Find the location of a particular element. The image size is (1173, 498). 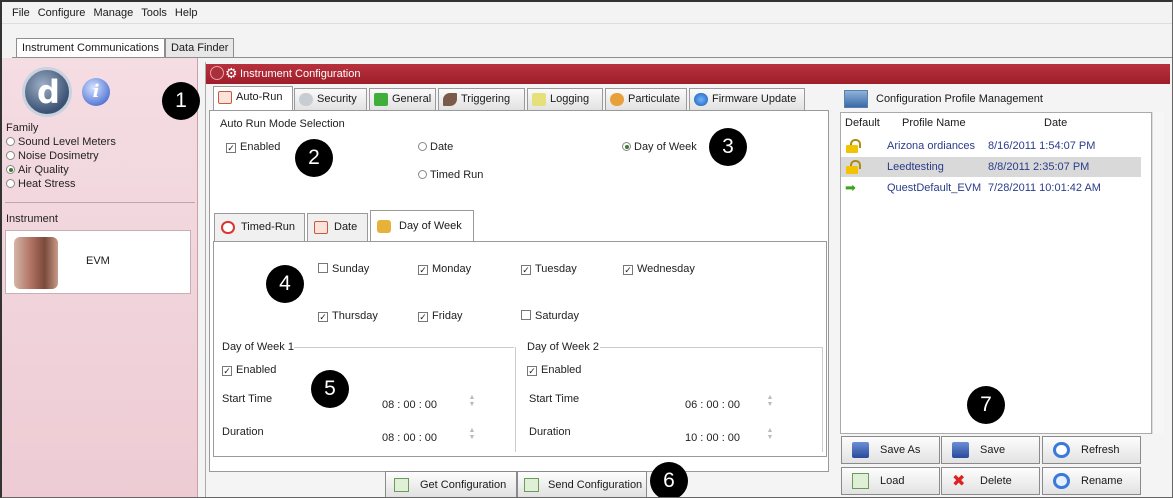

button-label: Load is located at coordinates (892, 481).